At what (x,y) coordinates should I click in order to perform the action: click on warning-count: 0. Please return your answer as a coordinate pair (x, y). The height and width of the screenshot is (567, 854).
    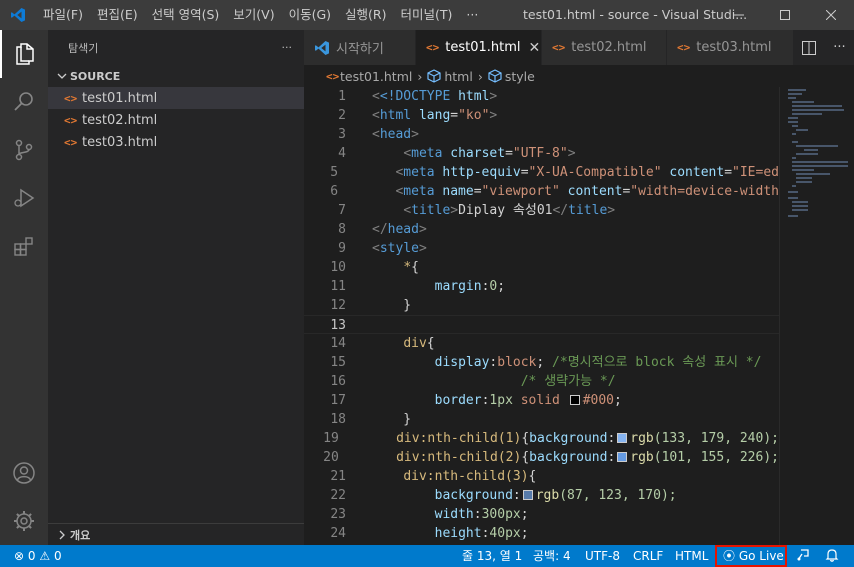
    Looking at the image, I should click on (57, 556).